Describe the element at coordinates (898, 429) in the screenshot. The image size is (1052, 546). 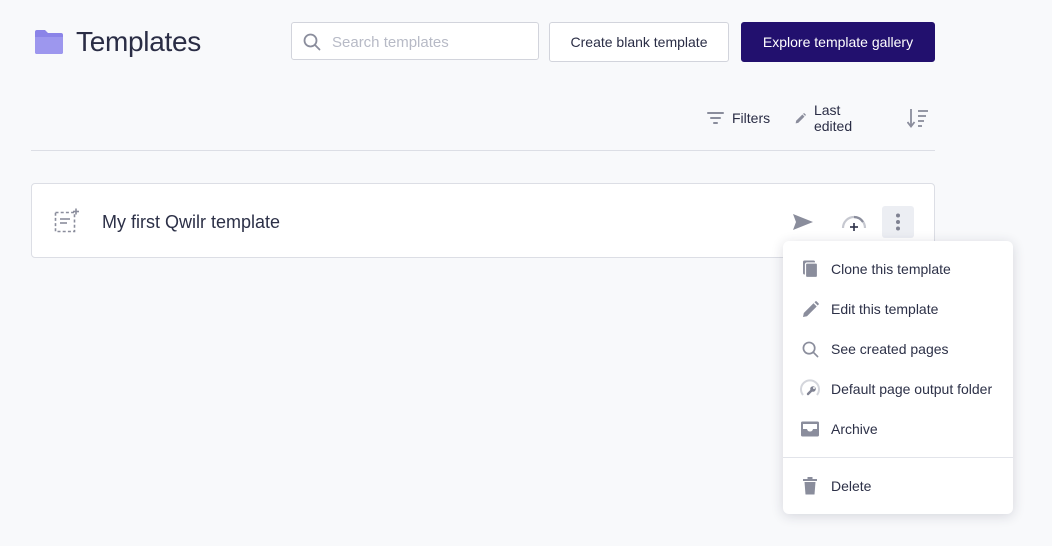
I see `menu-item-archive: Archive` at that location.